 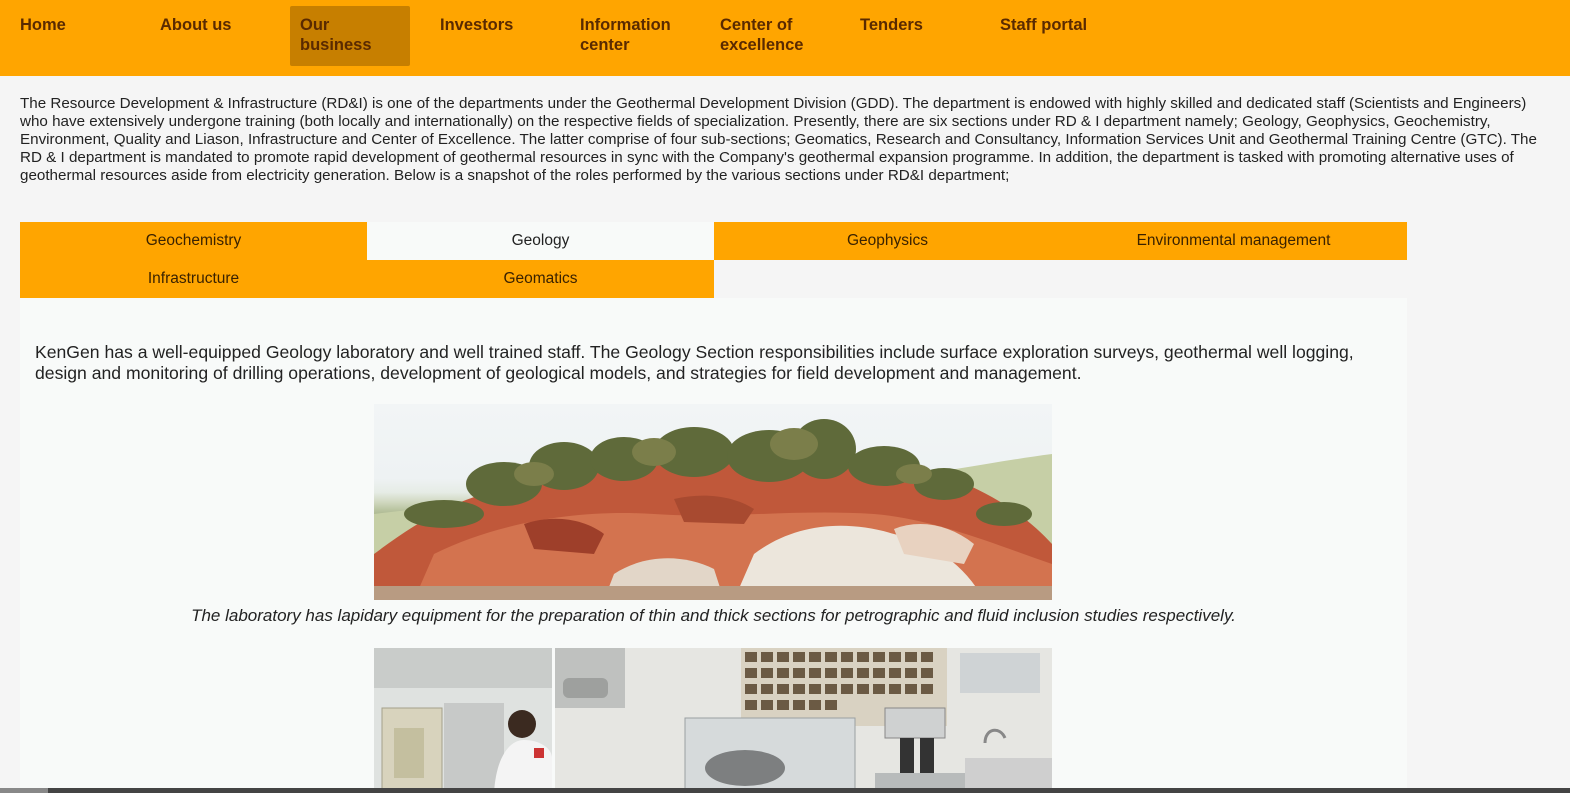 I want to click on tab-geology: Geology, so click(x=540, y=241).